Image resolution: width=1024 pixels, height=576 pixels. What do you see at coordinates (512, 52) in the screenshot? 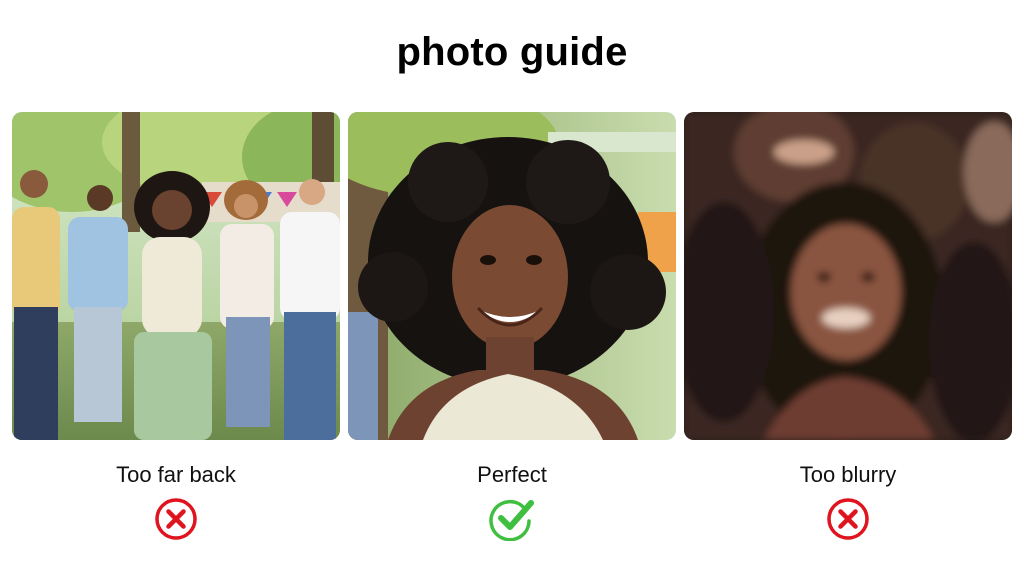
I see `page-title: photo guide` at bounding box center [512, 52].